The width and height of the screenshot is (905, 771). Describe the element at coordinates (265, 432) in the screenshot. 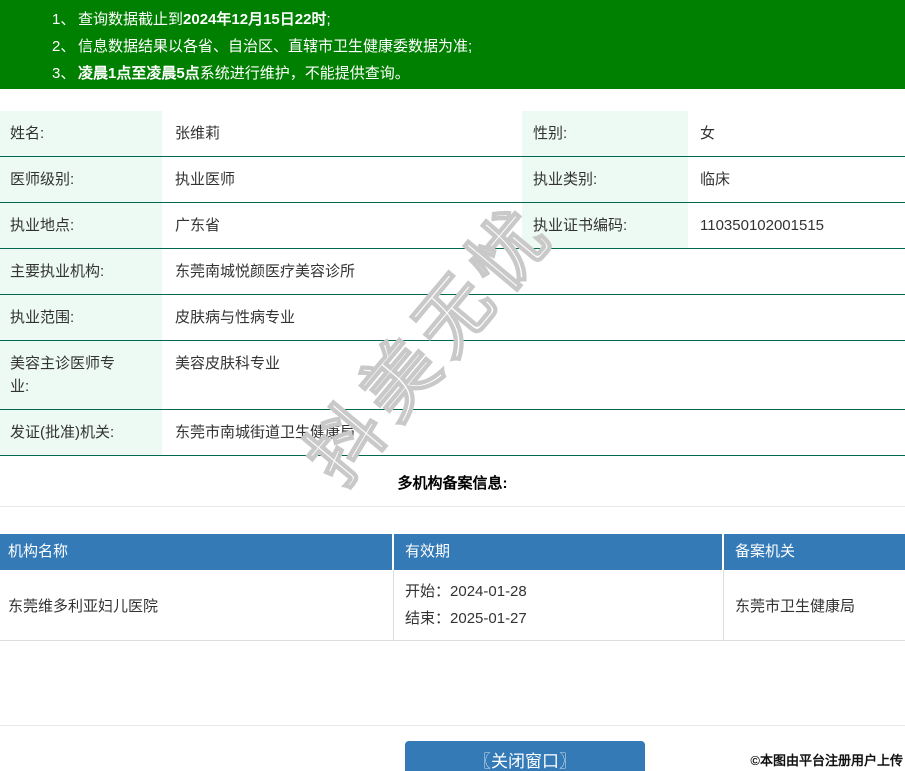

I see `field-value-issuing-authority: 东莞市南城街道卫生健康局` at that location.